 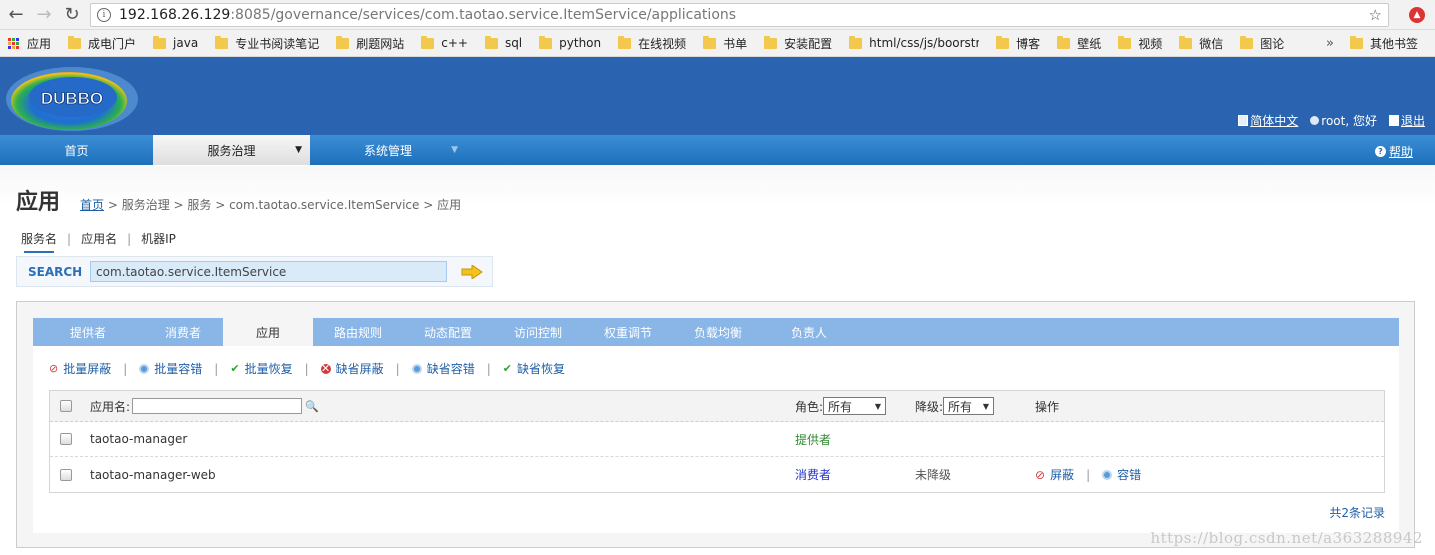 What do you see at coordinates (153, 474) in the screenshot?
I see `app-name: taotao-manager-web` at bounding box center [153, 474].